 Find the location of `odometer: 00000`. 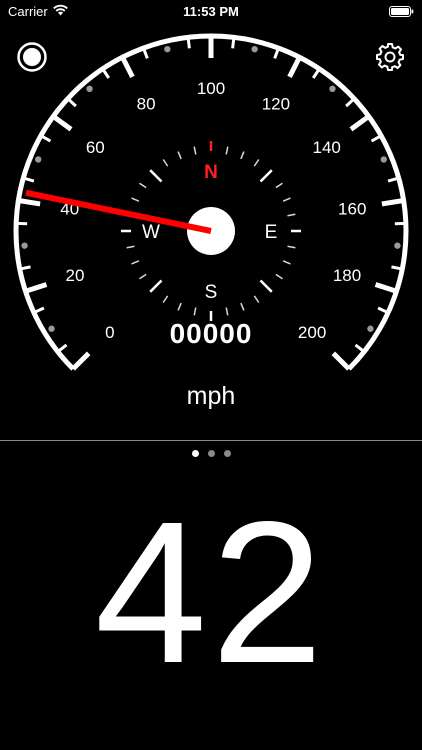

odometer: 00000 is located at coordinates (211, 333).